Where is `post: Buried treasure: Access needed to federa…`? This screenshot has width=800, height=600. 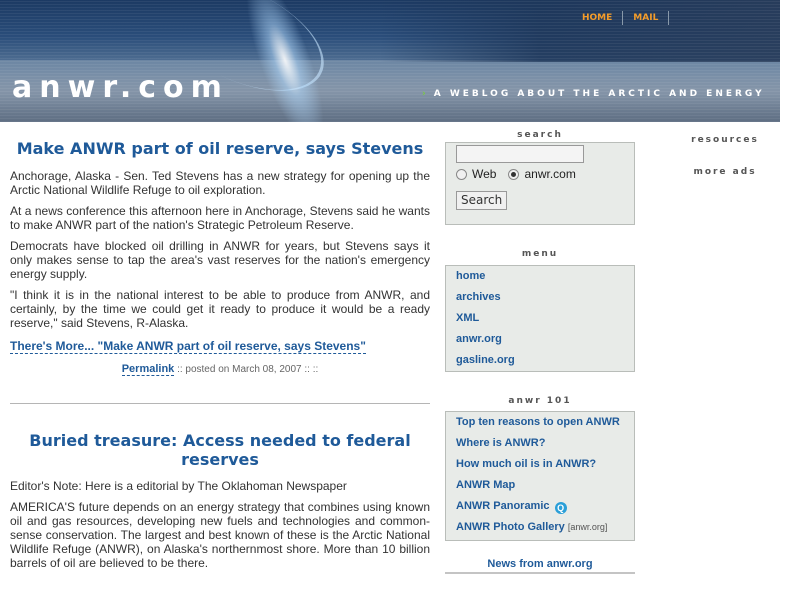
post: Buried treasure: Access needed to federa… is located at coordinates (220, 500).